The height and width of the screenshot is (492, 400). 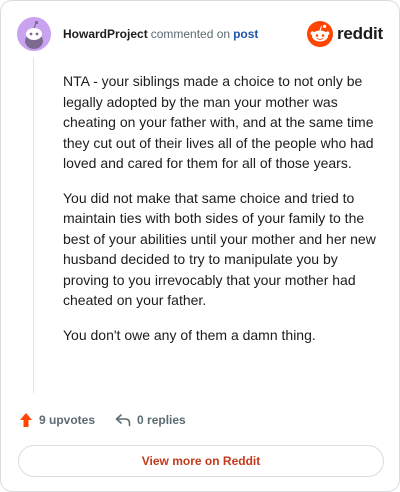 What do you see at coordinates (123, 420) in the screenshot?
I see `reply-arrow-icon` at bounding box center [123, 420].